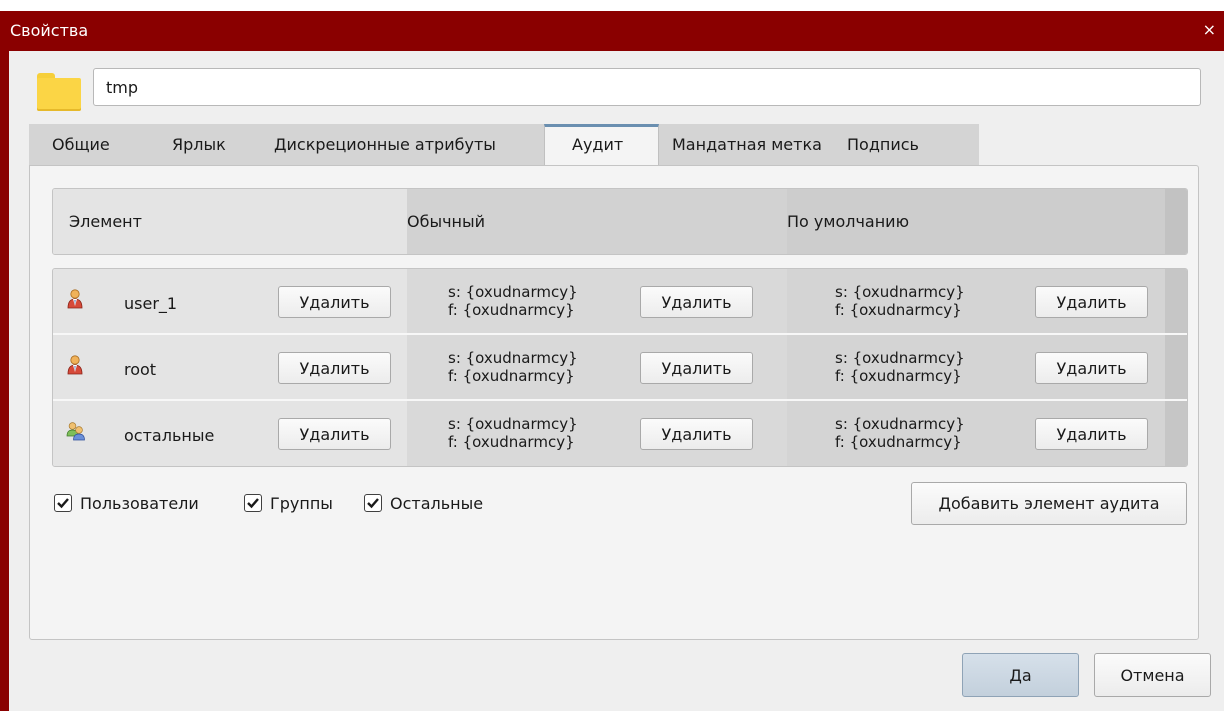 The image size is (1224, 711). I want to click on tab-label: Общие, so click(81, 144).